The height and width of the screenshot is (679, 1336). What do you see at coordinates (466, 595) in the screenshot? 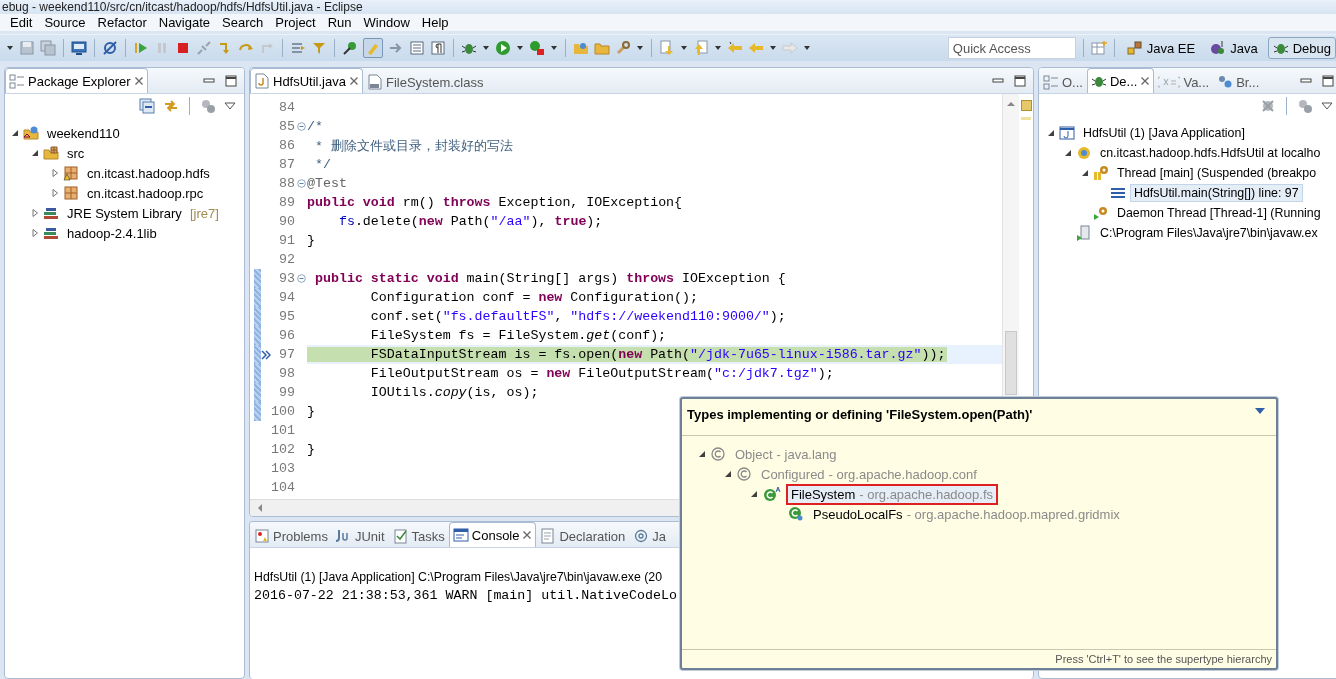
I see `console-output-line: 2016-07-22 21:38:53,361 WARN [main] util.NativeCodeLo` at bounding box center [466, 595].